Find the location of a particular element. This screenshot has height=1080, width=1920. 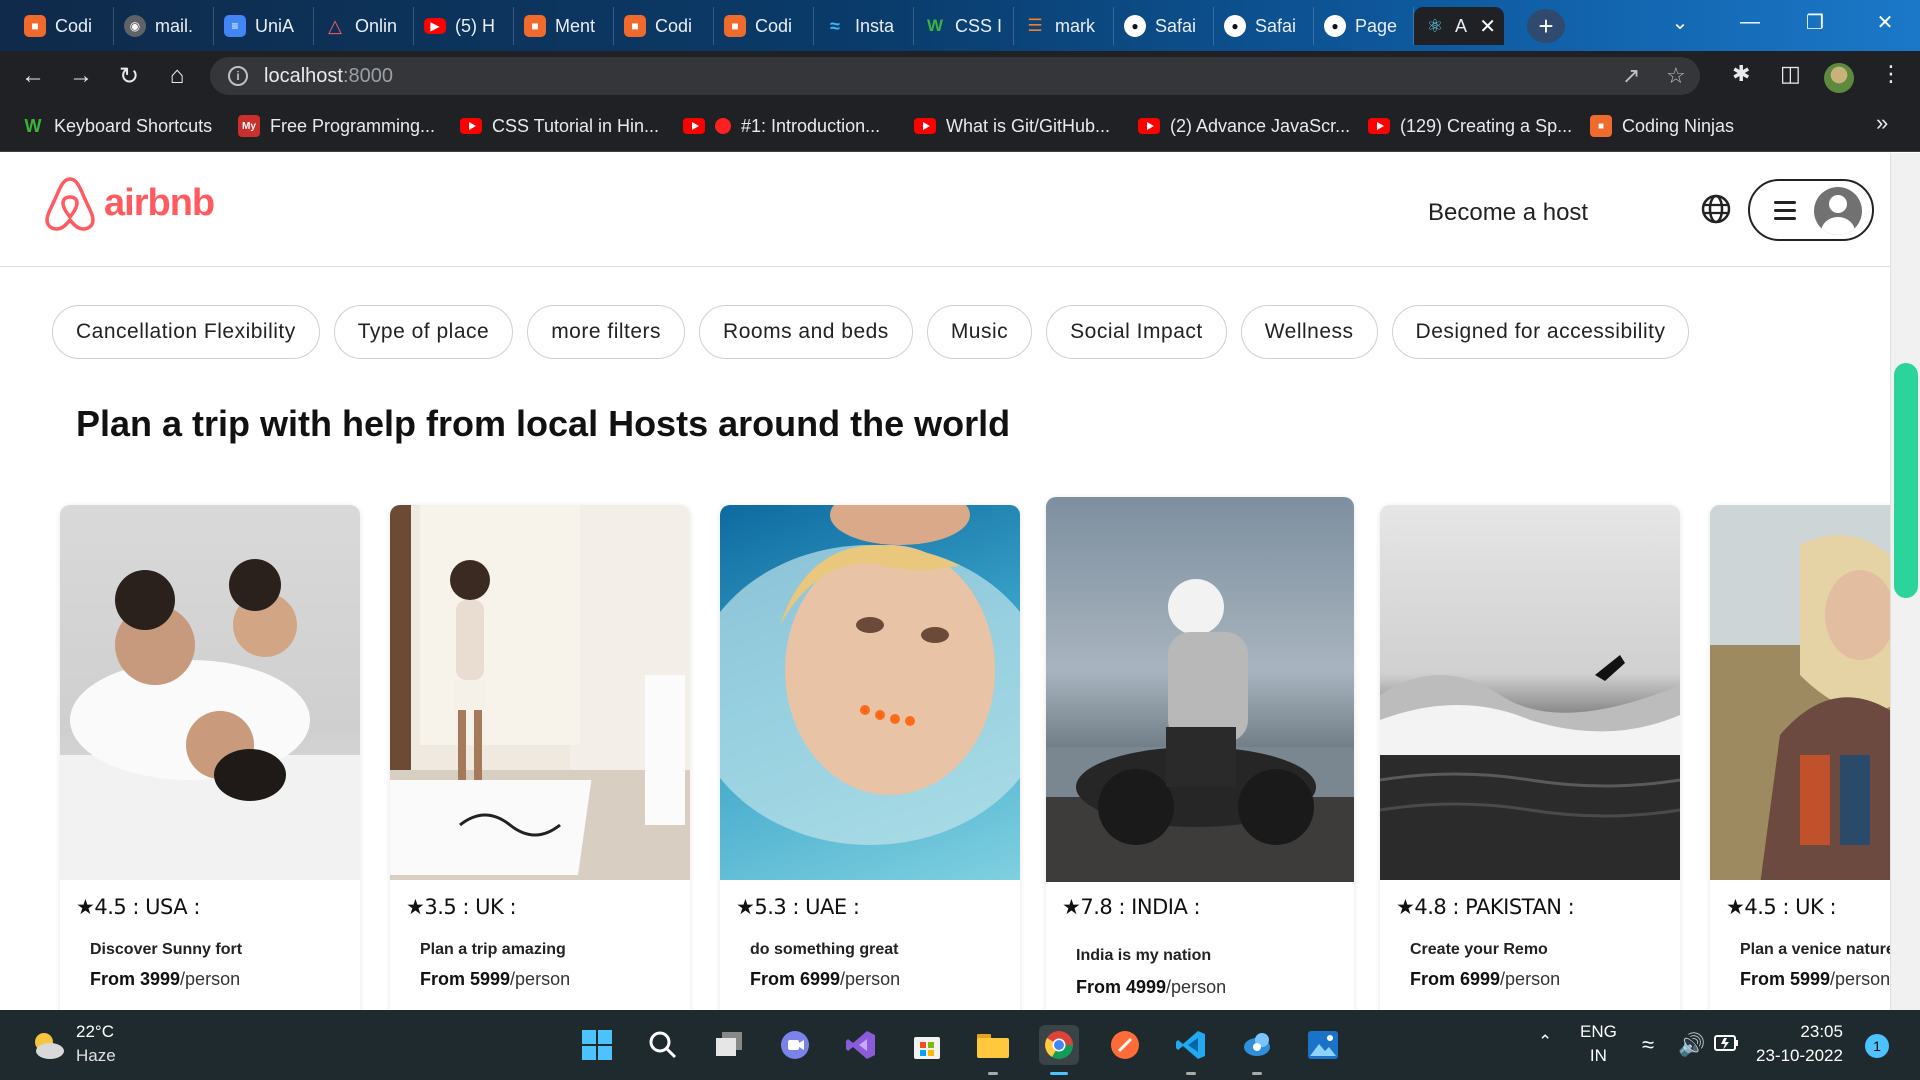

rating-value: 4.5 is located at coordinates (1760, 907).